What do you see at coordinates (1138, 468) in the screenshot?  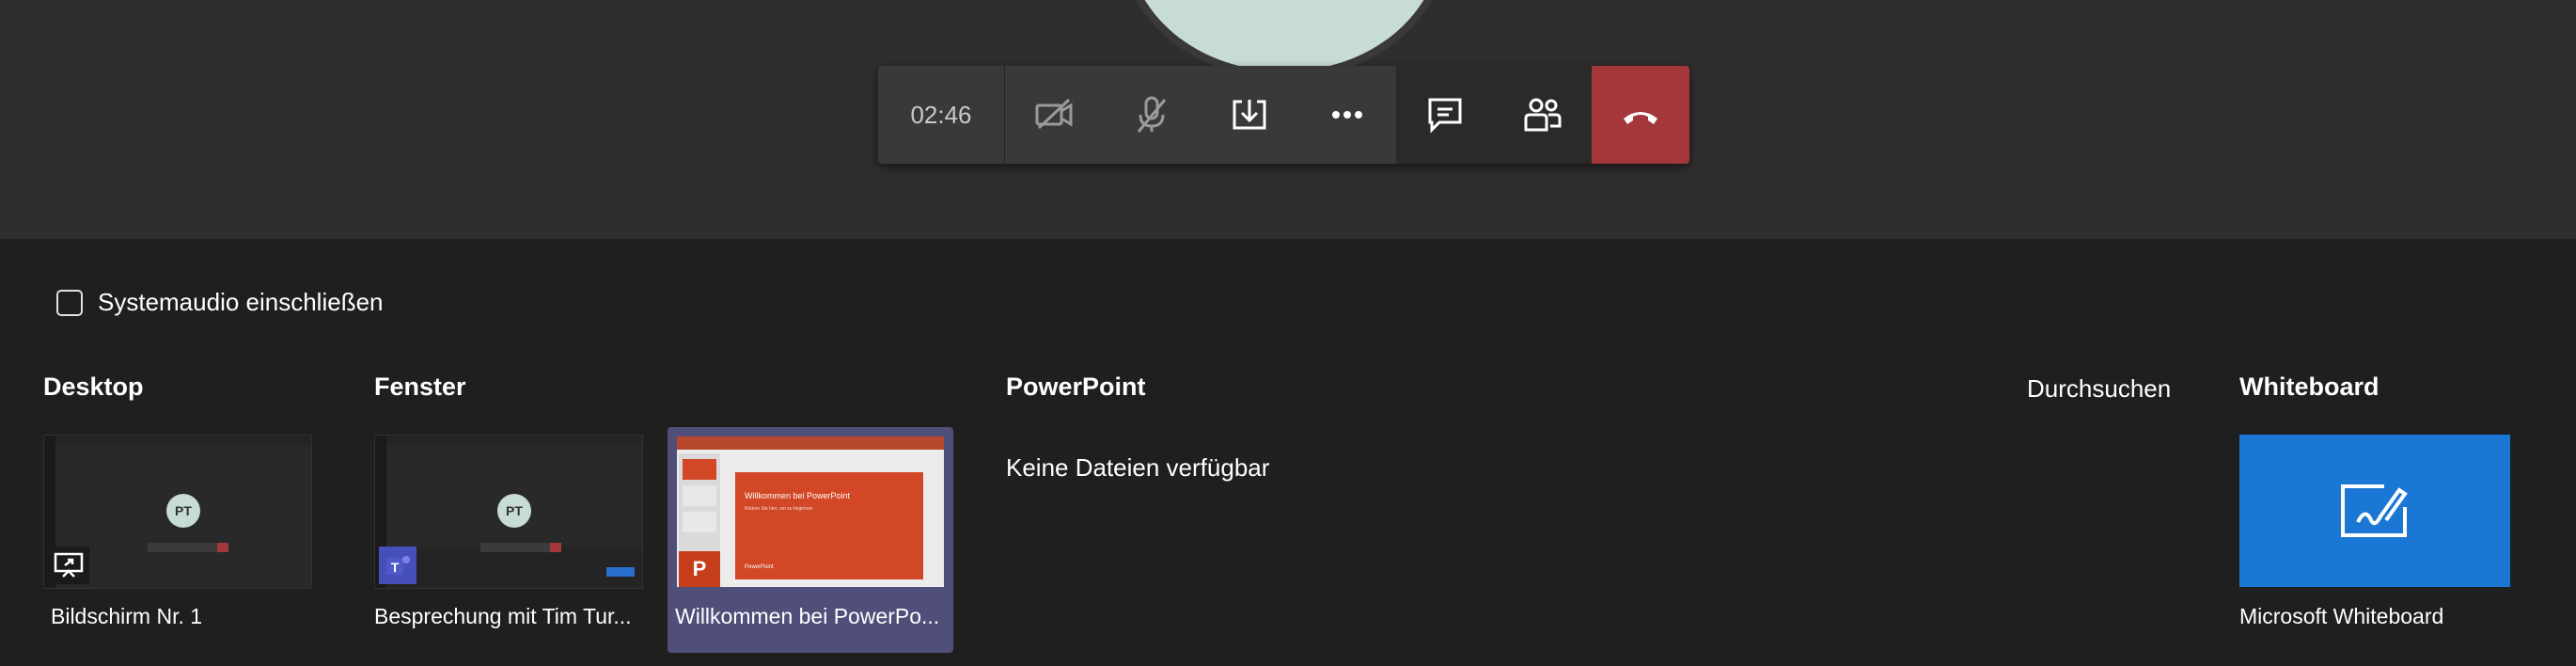 I see `powerpoint-empty-message: Keine Dateien verfügbar` at bounding box center [1138, 468].